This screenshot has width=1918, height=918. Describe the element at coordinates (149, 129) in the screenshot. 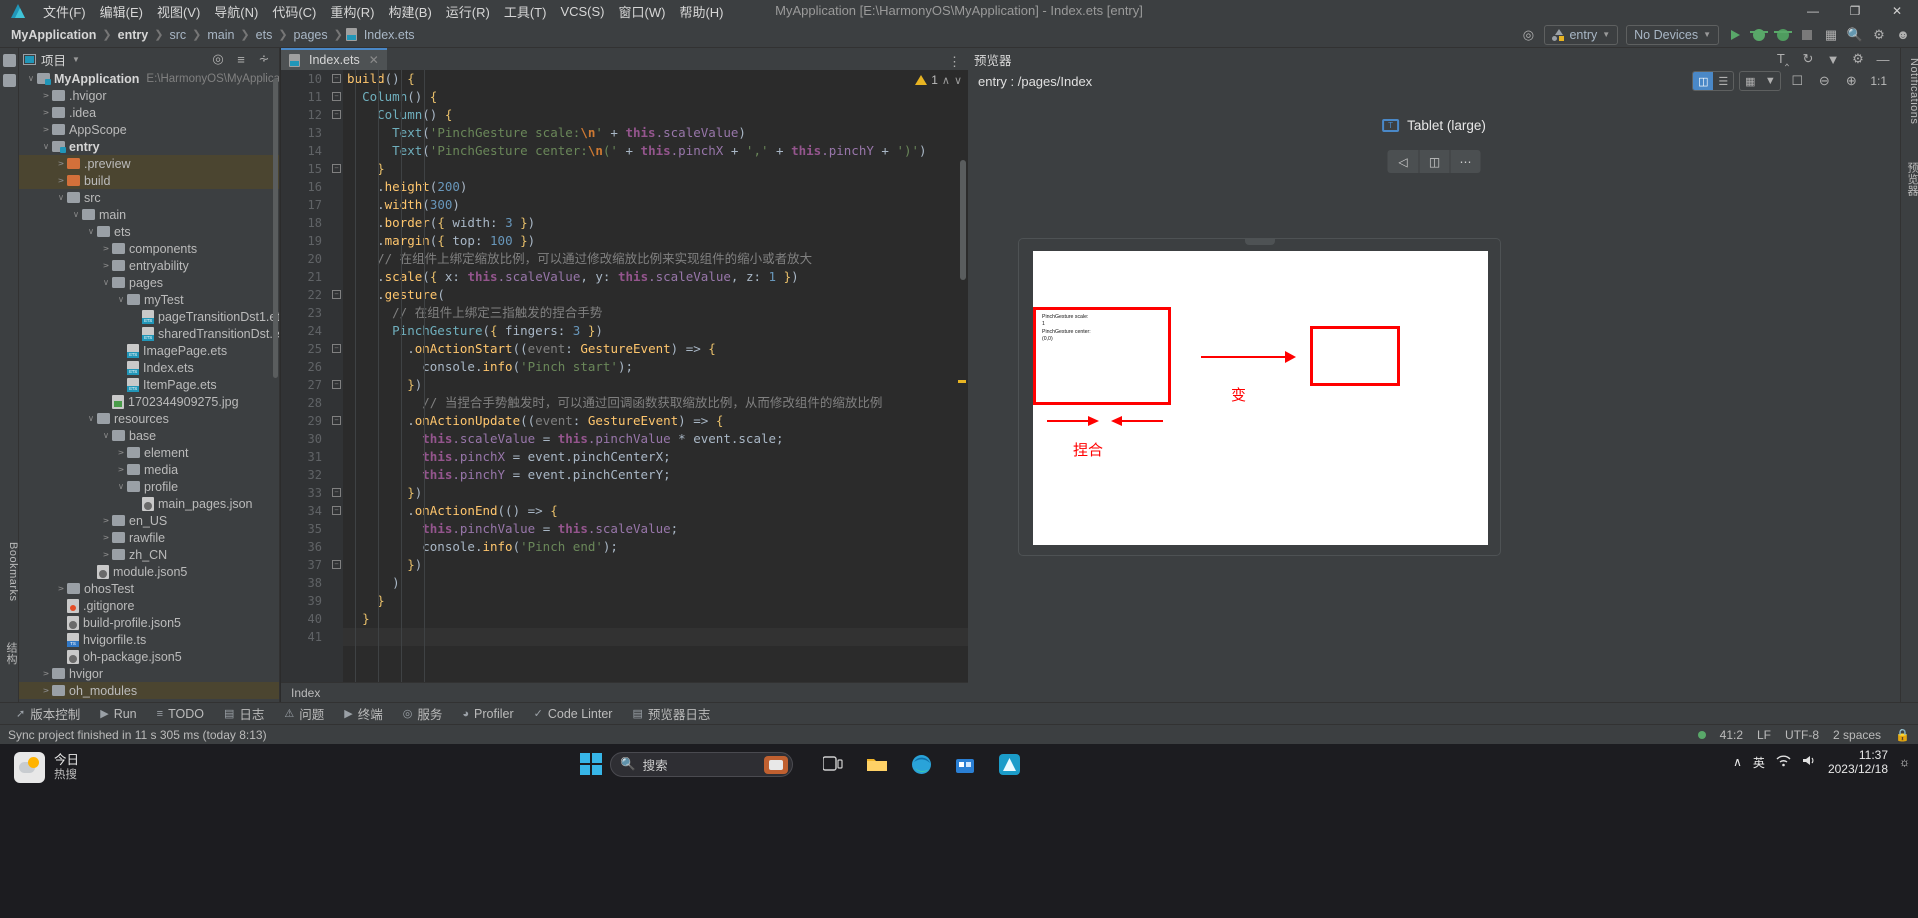

I see `tree-row: ∧ AppScope` at that location.